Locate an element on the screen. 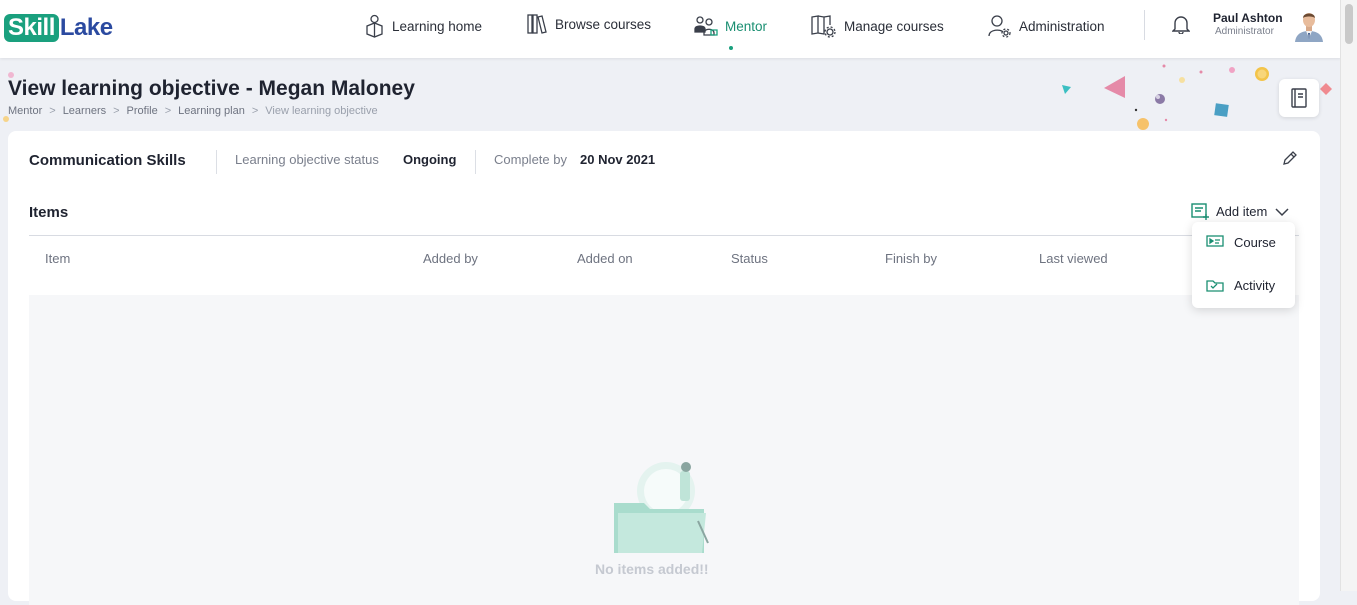  learning-plan-book-button is located at coordinates (1299, 98).